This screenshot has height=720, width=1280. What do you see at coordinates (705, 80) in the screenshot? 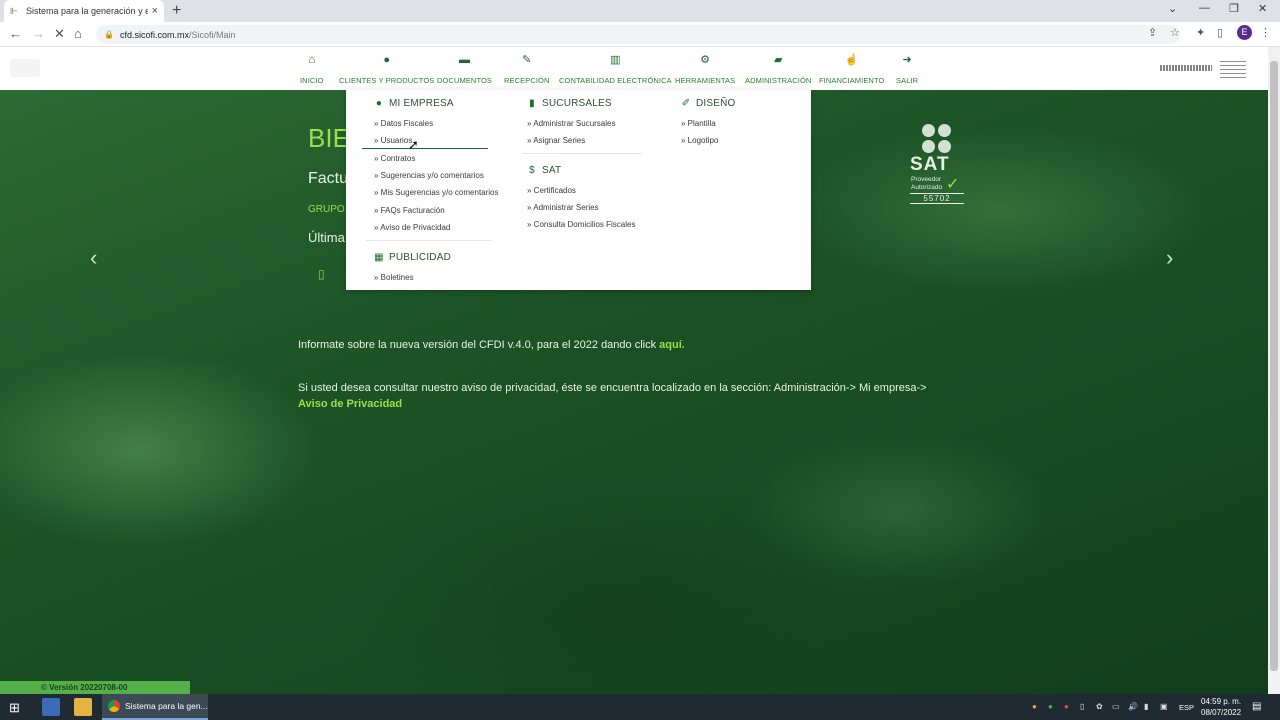
I see `nav-herramientas-label: HERRAMIENTAS` at bounding box center [705, 80].